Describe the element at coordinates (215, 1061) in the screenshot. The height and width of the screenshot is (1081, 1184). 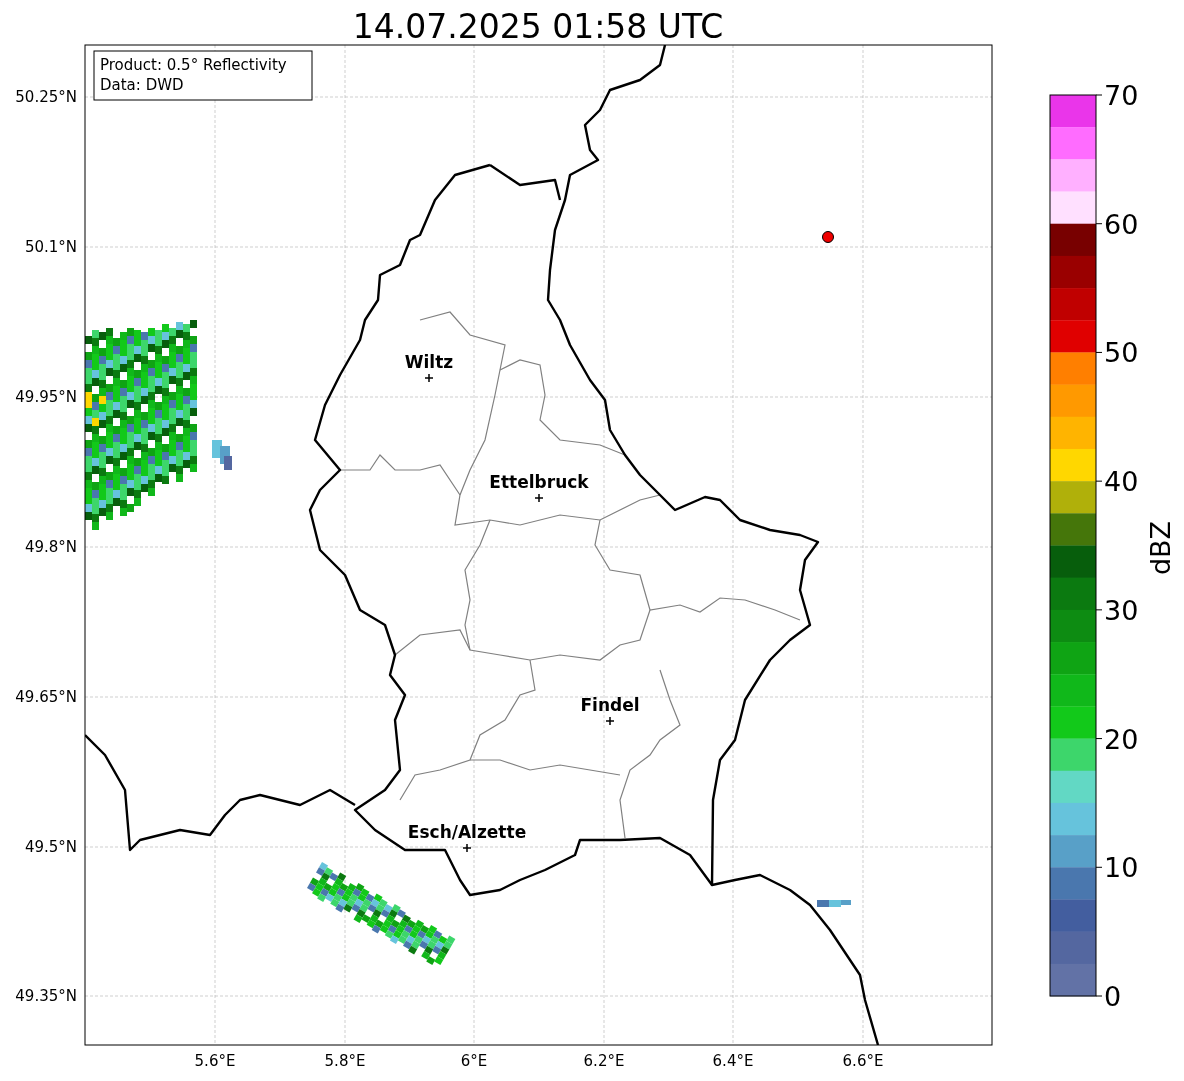
I see `axis-tick-label: 5.6°E` at that location.